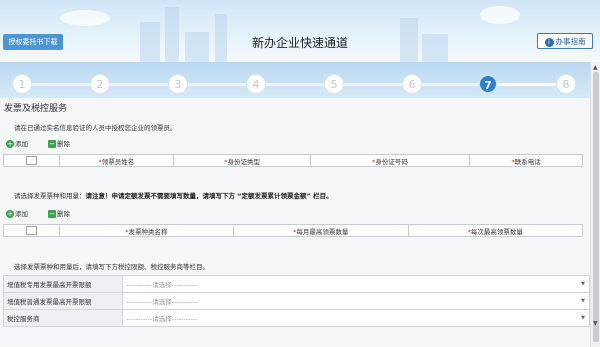  I want to click on delete-invoice-button: − 删除, so click(59, 214).